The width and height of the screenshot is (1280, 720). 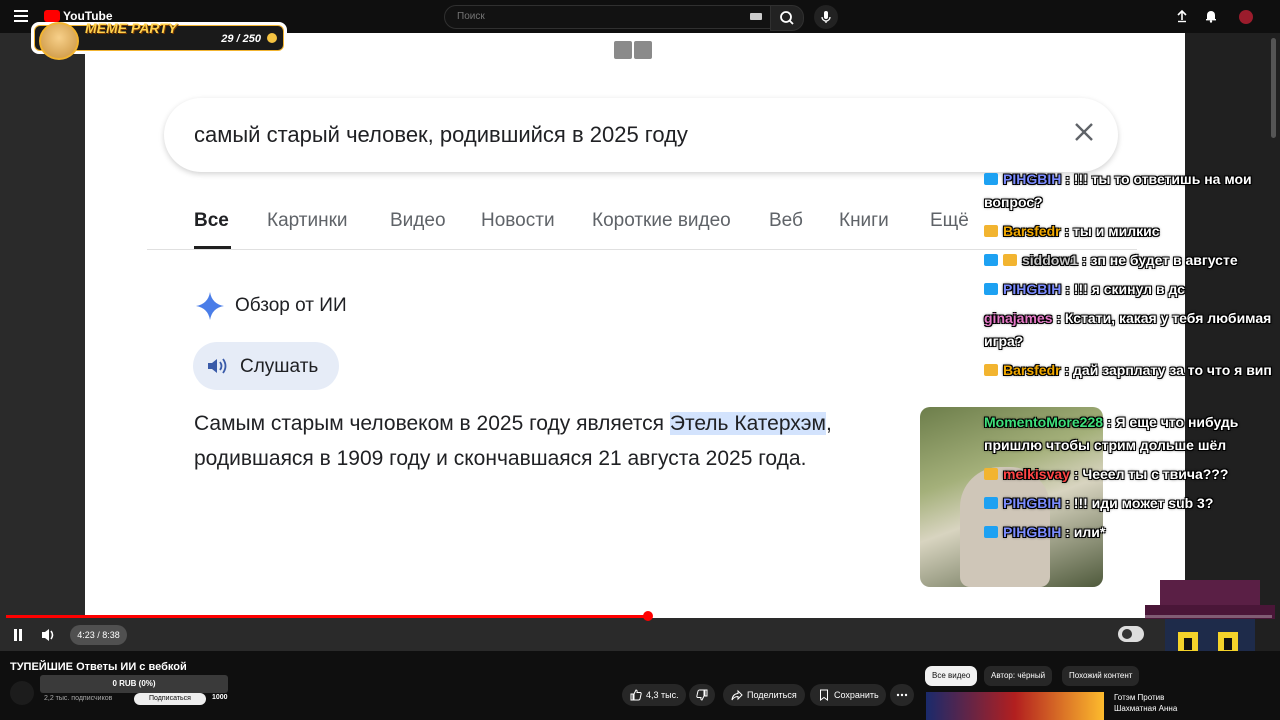 I want to click on listen-label: Слушать, so click(x=279, y=366).